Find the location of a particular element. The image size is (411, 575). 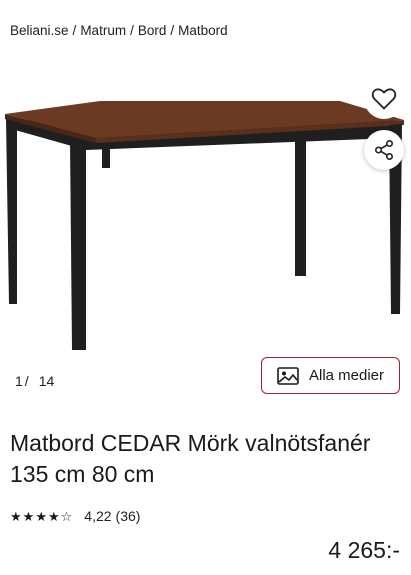

share-button is located at coordinates (384, 150).